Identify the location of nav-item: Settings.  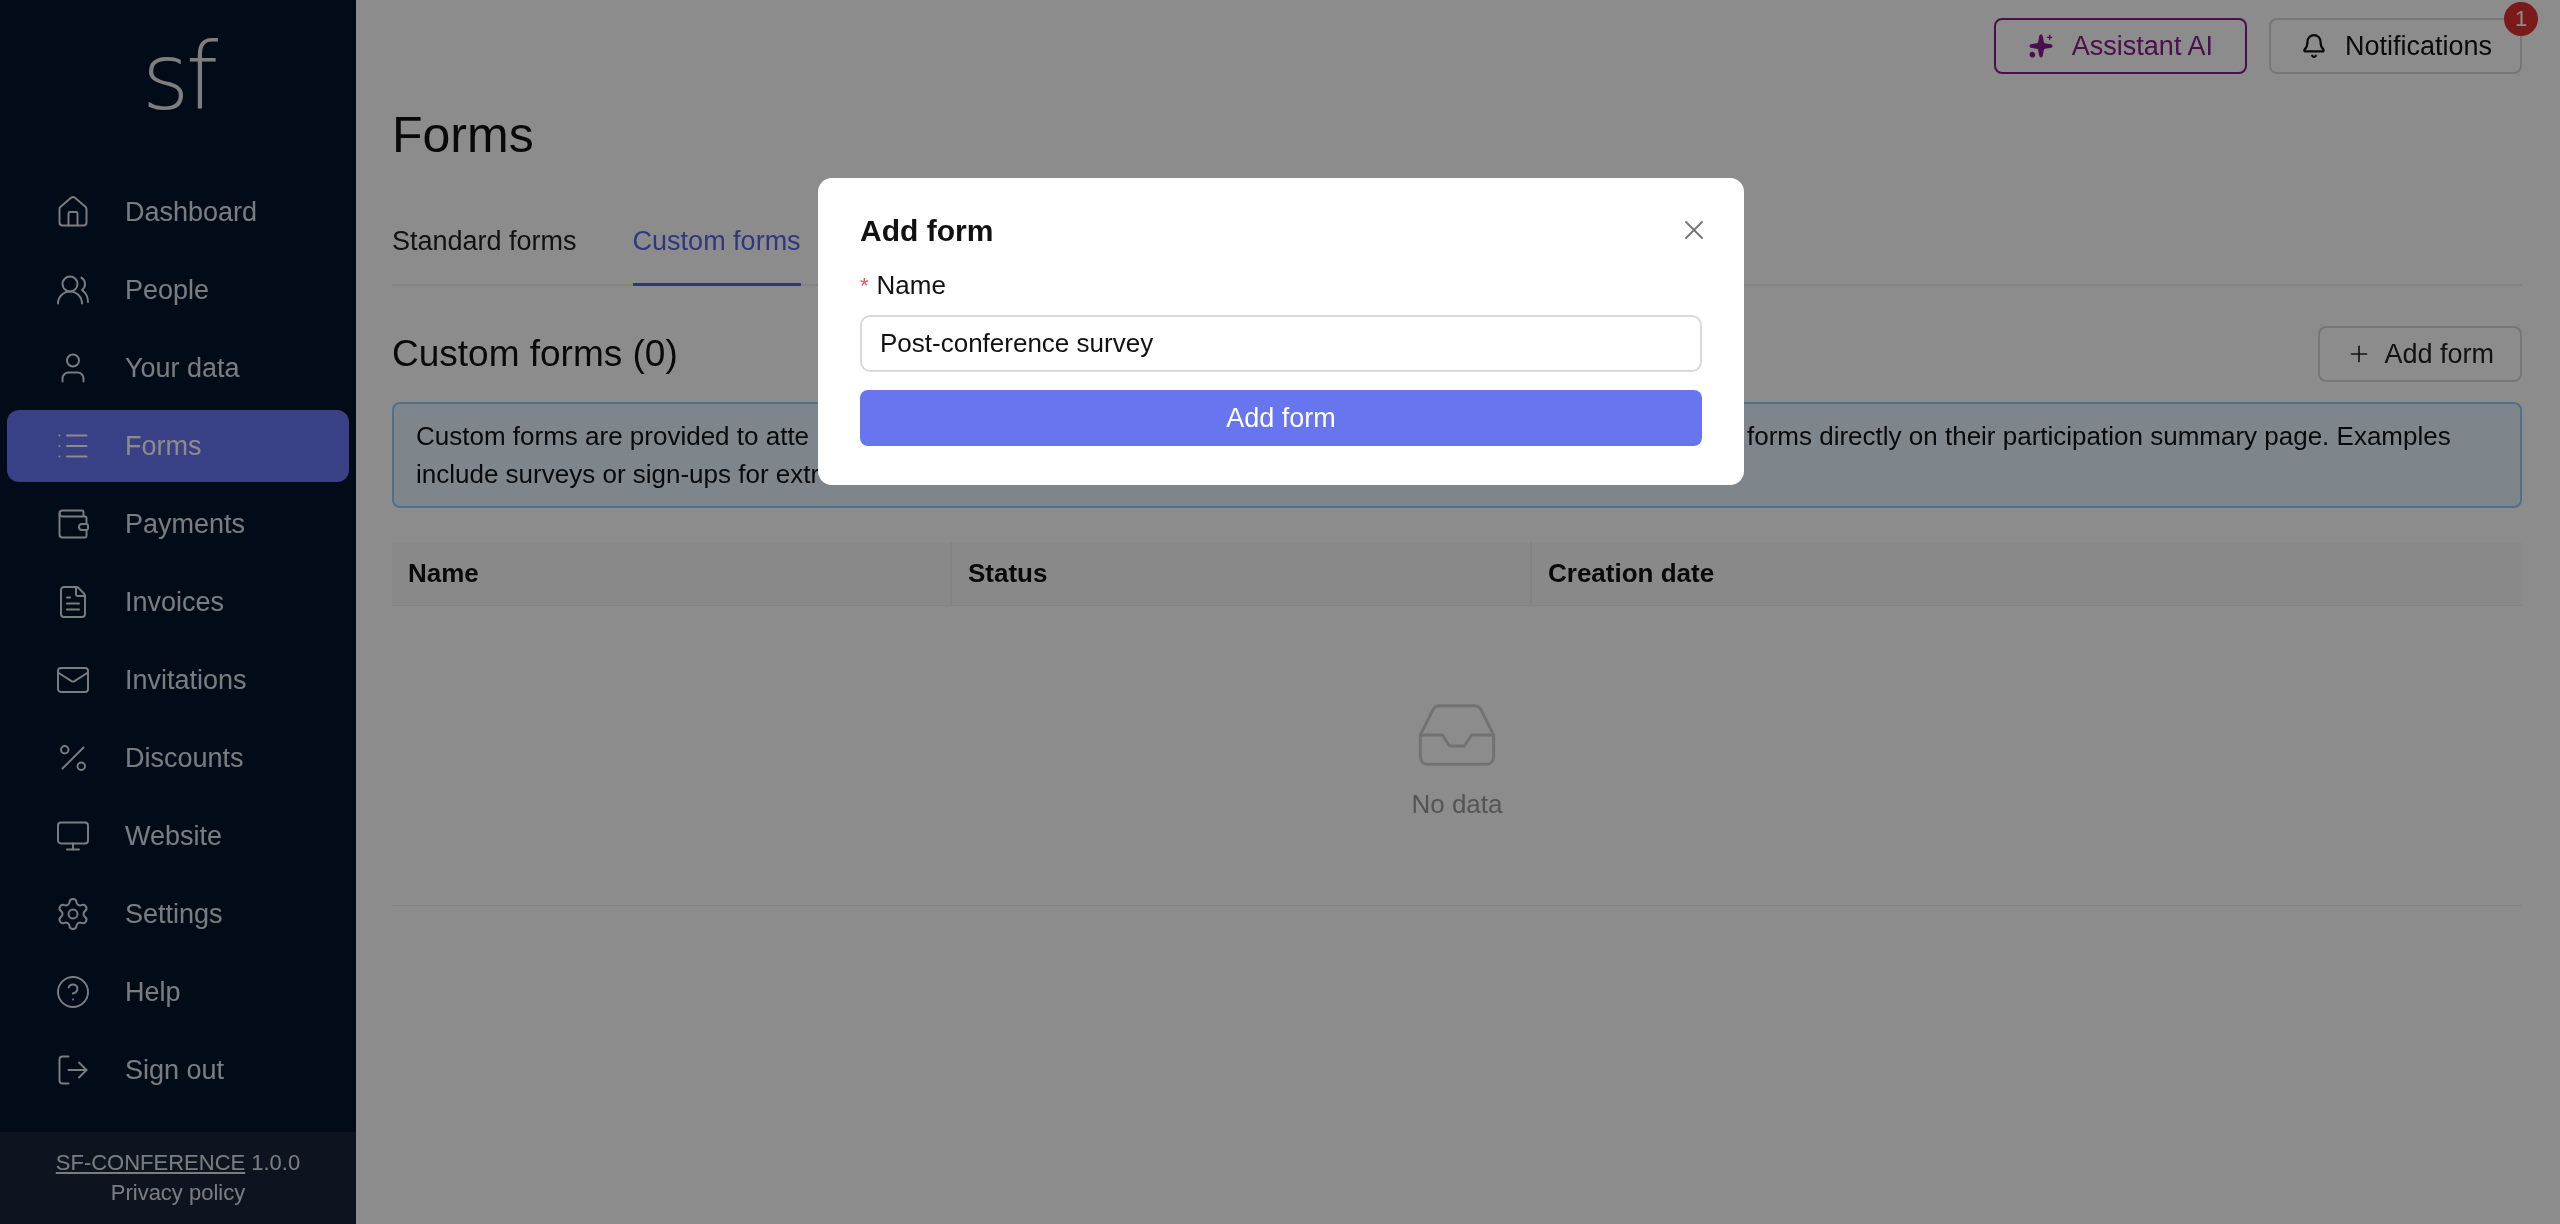
(178, 914).